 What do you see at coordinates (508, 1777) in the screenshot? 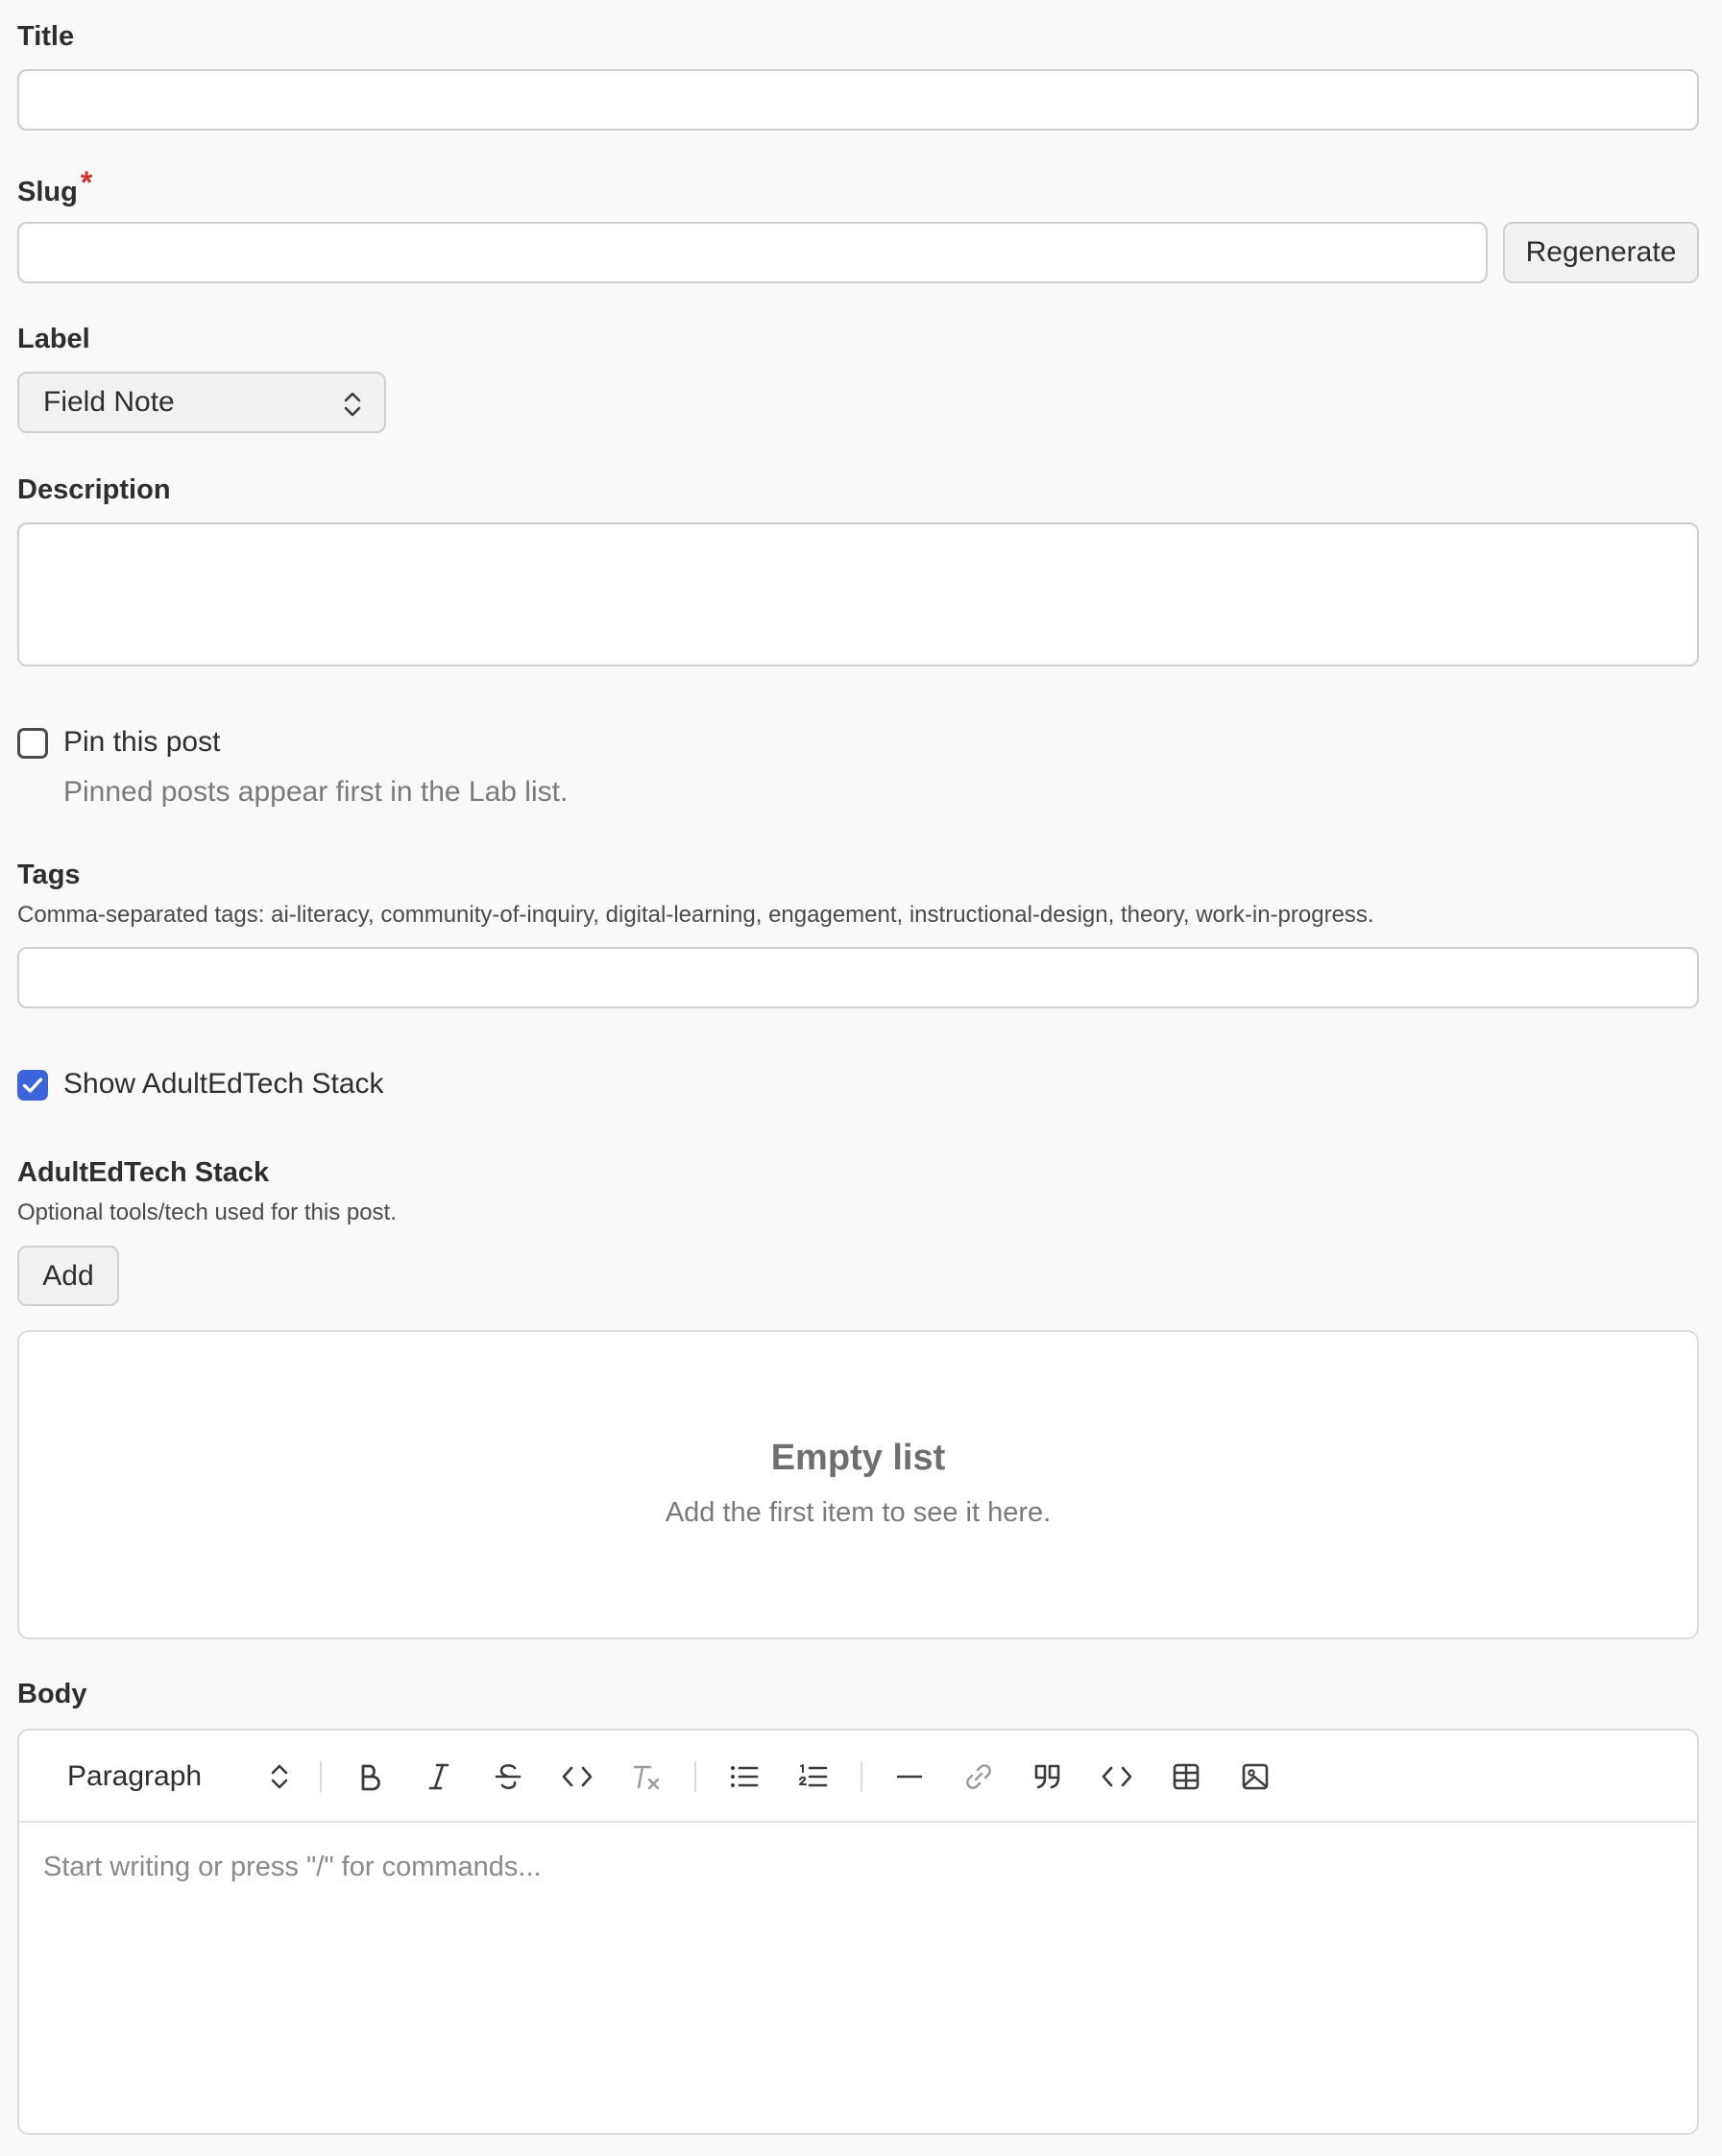
I see `strikethrough-icon` at bounding box center [508, 1777].